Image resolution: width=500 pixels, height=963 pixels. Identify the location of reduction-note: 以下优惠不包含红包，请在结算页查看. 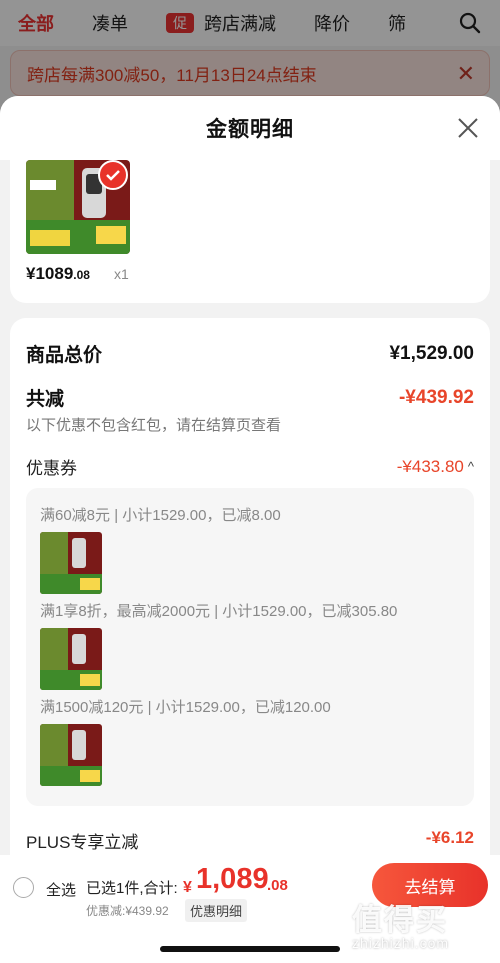
(154, 425).